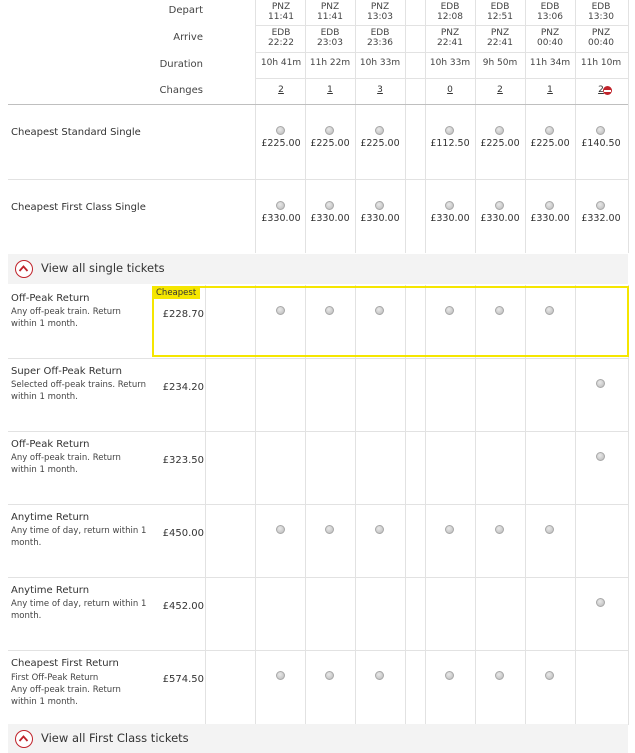  What do you see at coordinates (450, 12) in the screenshot?
I see `depart-cell: EDB 12:08` at bounding box center [450, 12].